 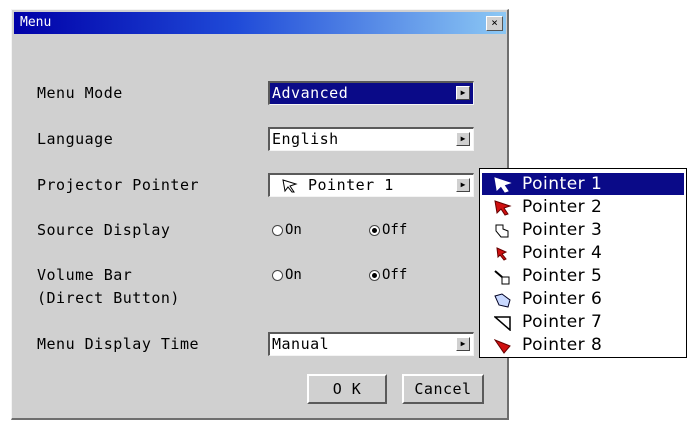 I want to click on volume-bar-off-radio: Off, so click(x=388, y=275).